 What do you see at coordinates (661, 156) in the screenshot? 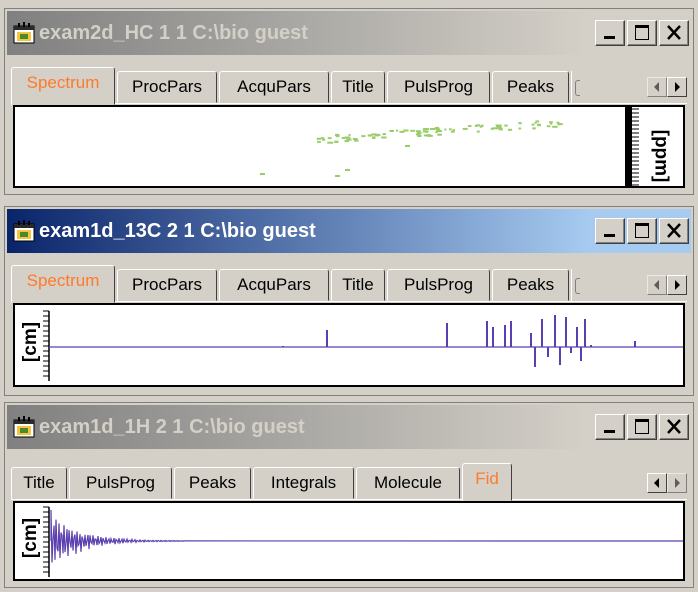
I see `y-axis-unit: [ppm]` at bounding box center [661, 156].